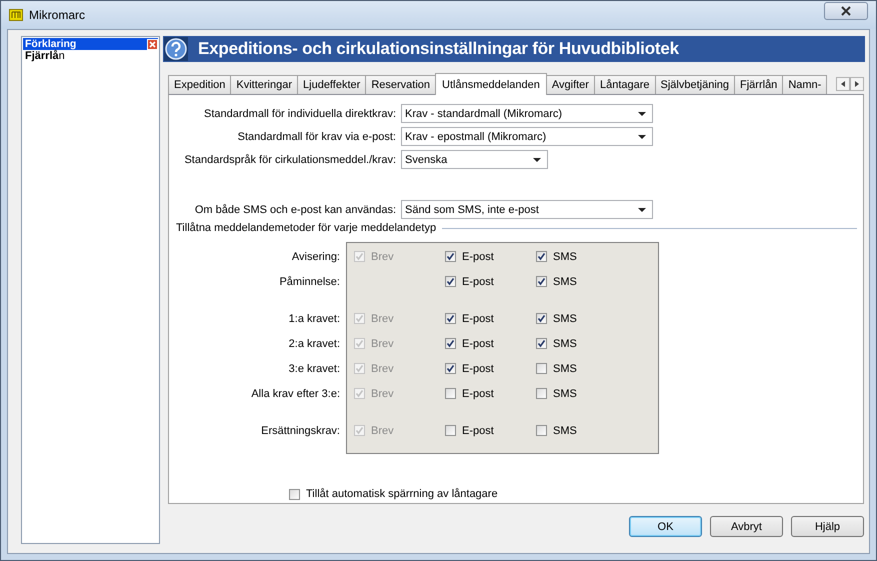  What do you see at coordinates (57, 15) in the screenshot?
I see `window-title: Mikromarc` at bounding box center [57, 15].